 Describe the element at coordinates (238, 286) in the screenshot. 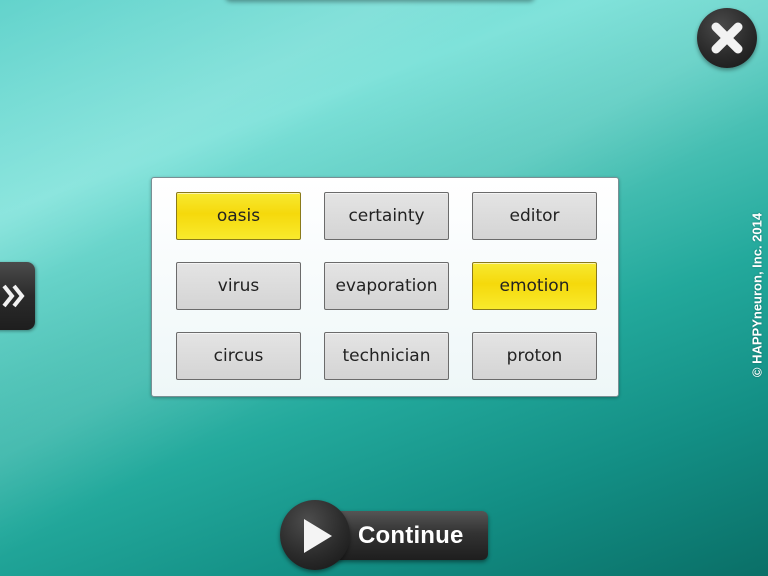

I see `word-button: virus` at that location.